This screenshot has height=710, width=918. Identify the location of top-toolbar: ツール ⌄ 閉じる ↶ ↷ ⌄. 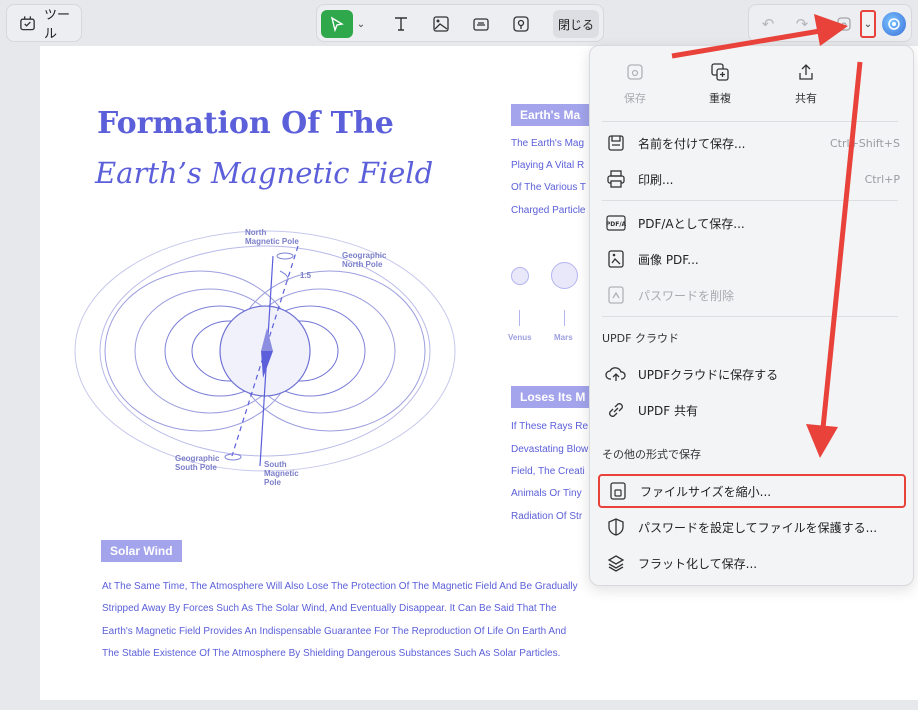
(459, 23).